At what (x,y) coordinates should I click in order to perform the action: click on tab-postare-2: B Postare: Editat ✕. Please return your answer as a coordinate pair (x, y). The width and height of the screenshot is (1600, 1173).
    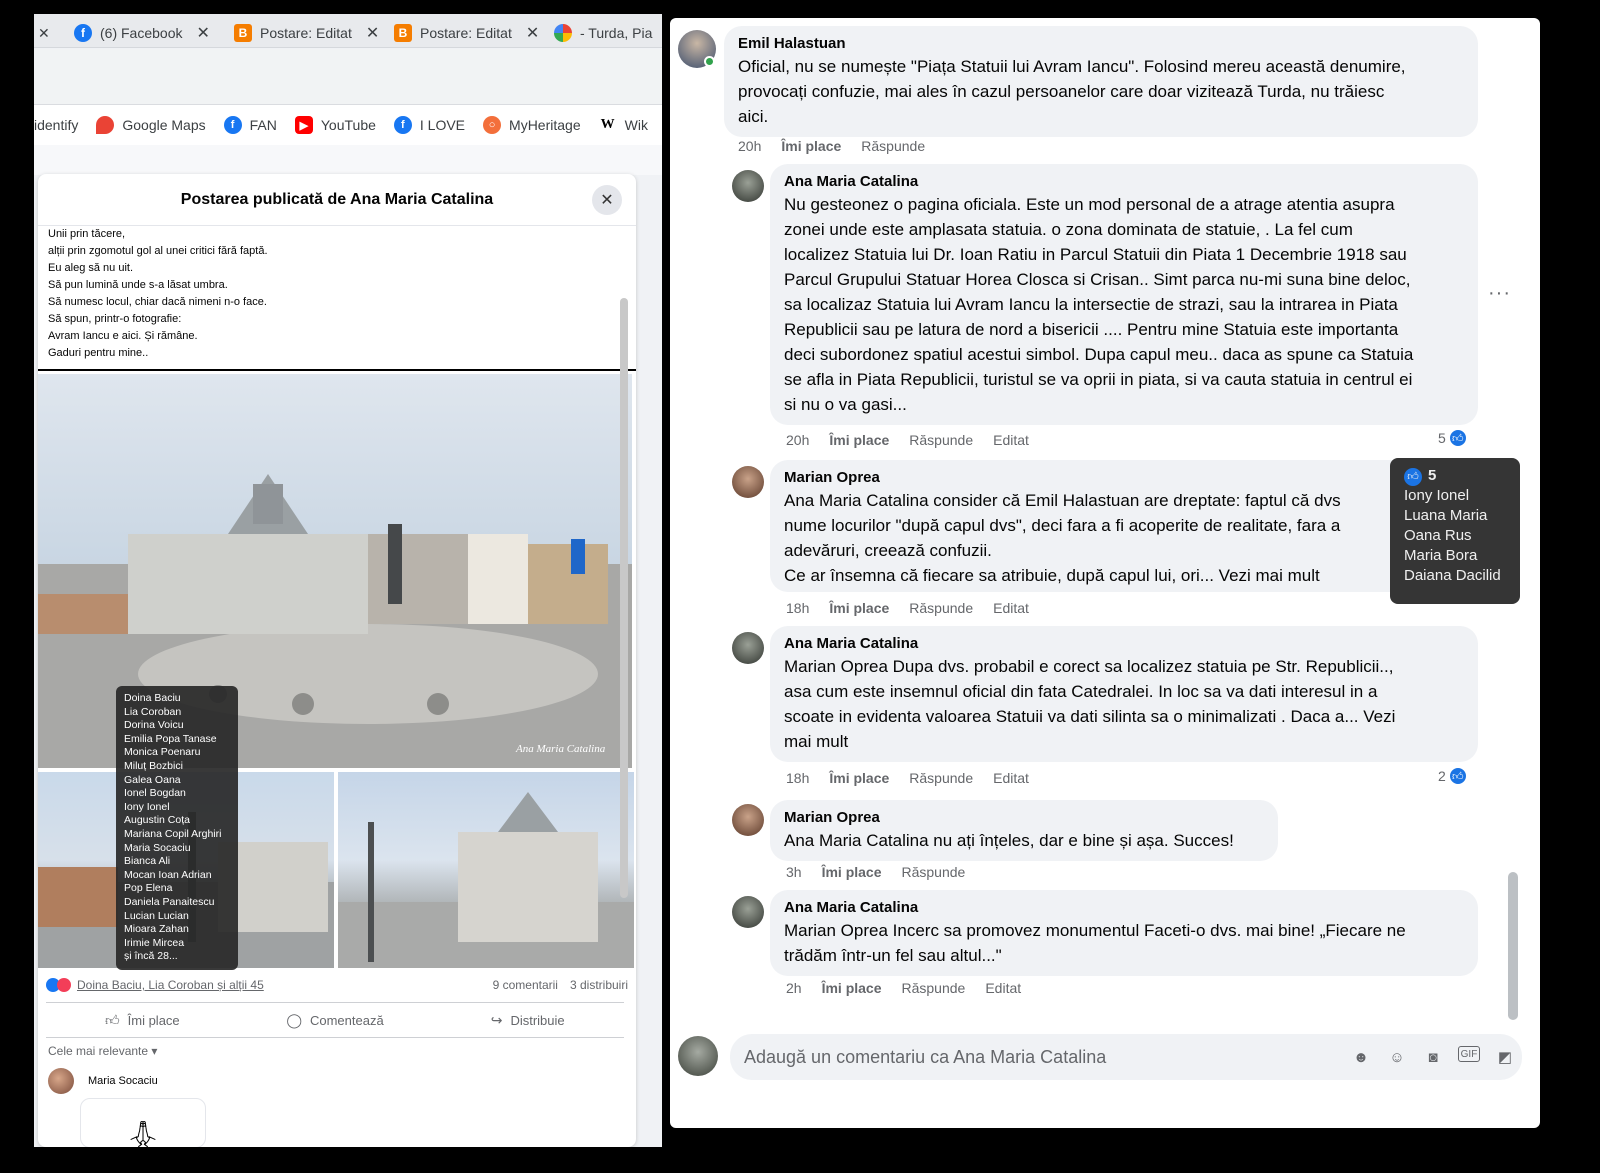
    Looking at the image, I should click on (466, 33).